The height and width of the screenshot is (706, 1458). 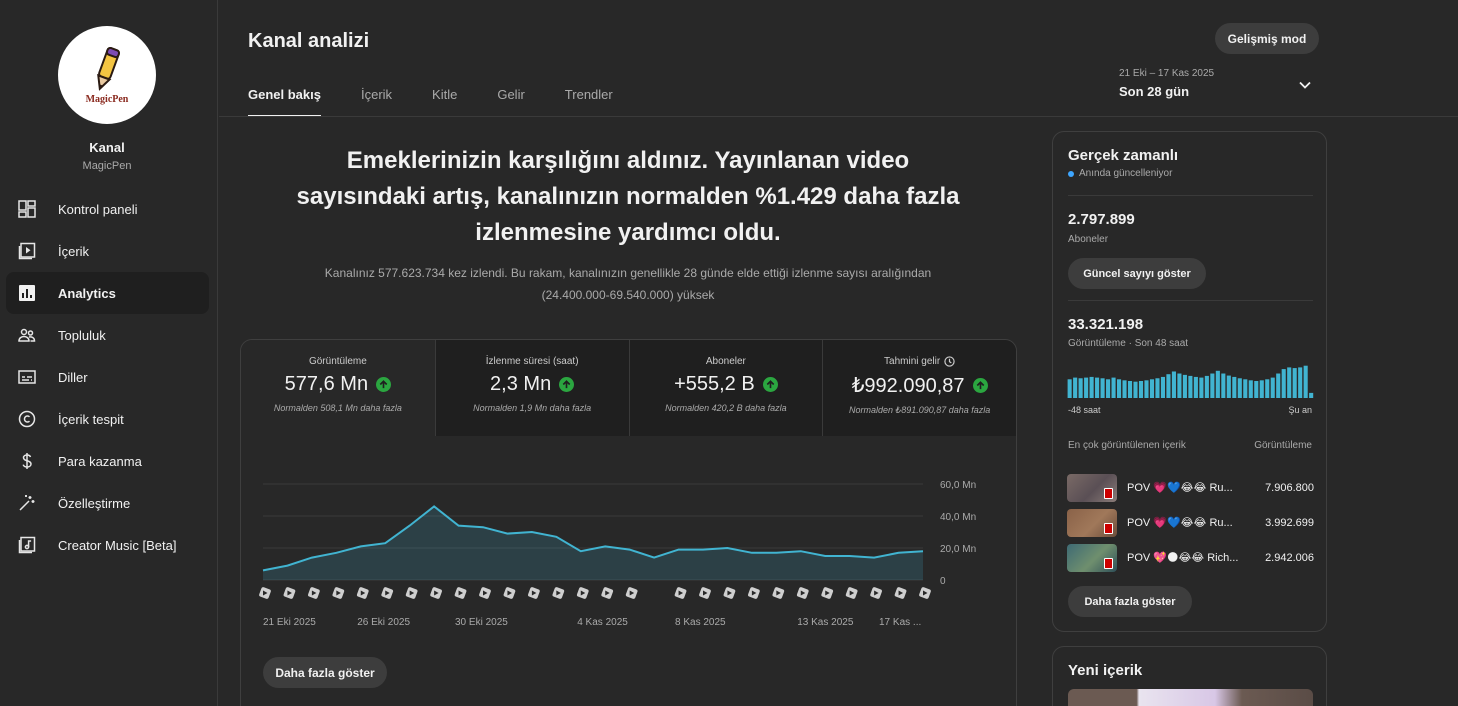 What do you see at coordinates (1190, 557) in the screenshot?
I see `list-item: POV 💖🌑😂😂 Rich... 2.942.006` at bounding box center [1190, 557].